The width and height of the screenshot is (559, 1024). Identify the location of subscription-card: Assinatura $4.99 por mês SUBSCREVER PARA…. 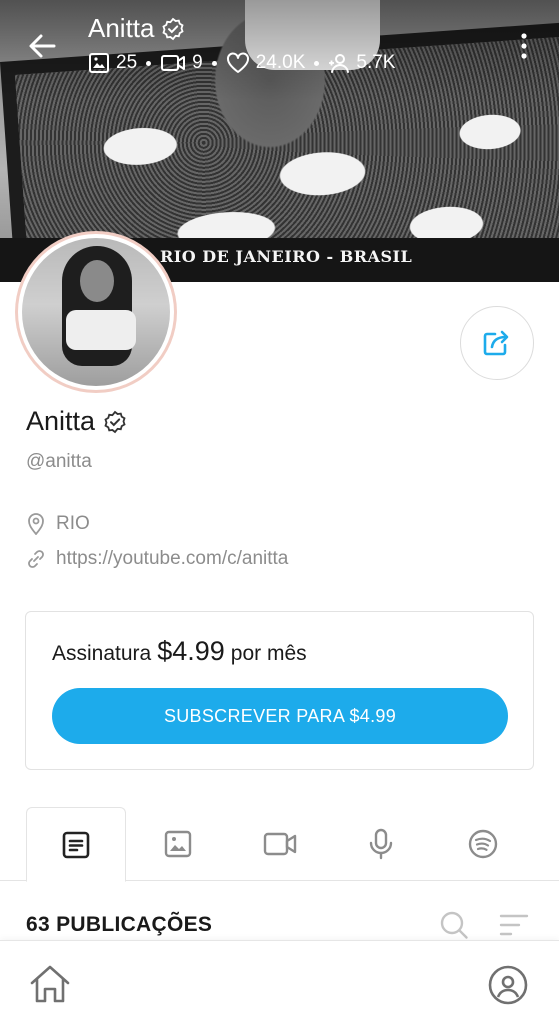
(279, 690).